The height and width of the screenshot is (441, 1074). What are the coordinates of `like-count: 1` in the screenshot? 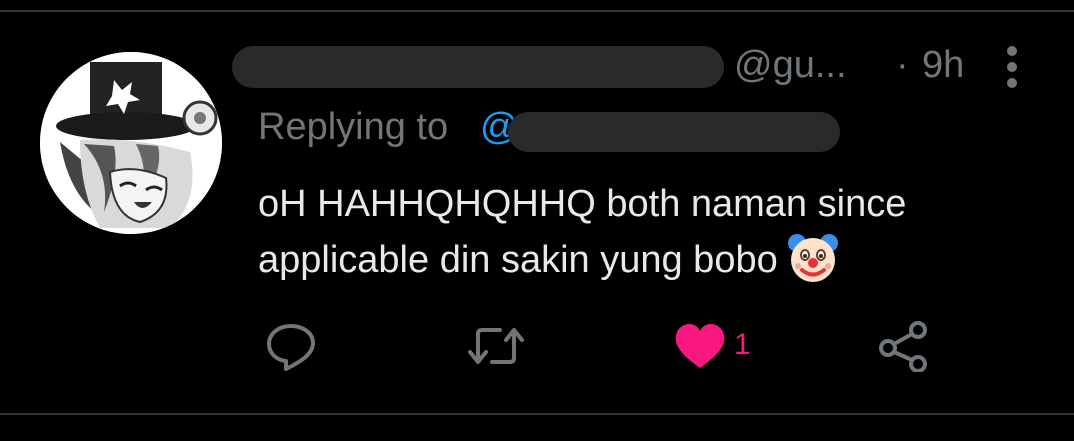 It's located at (742, 344).